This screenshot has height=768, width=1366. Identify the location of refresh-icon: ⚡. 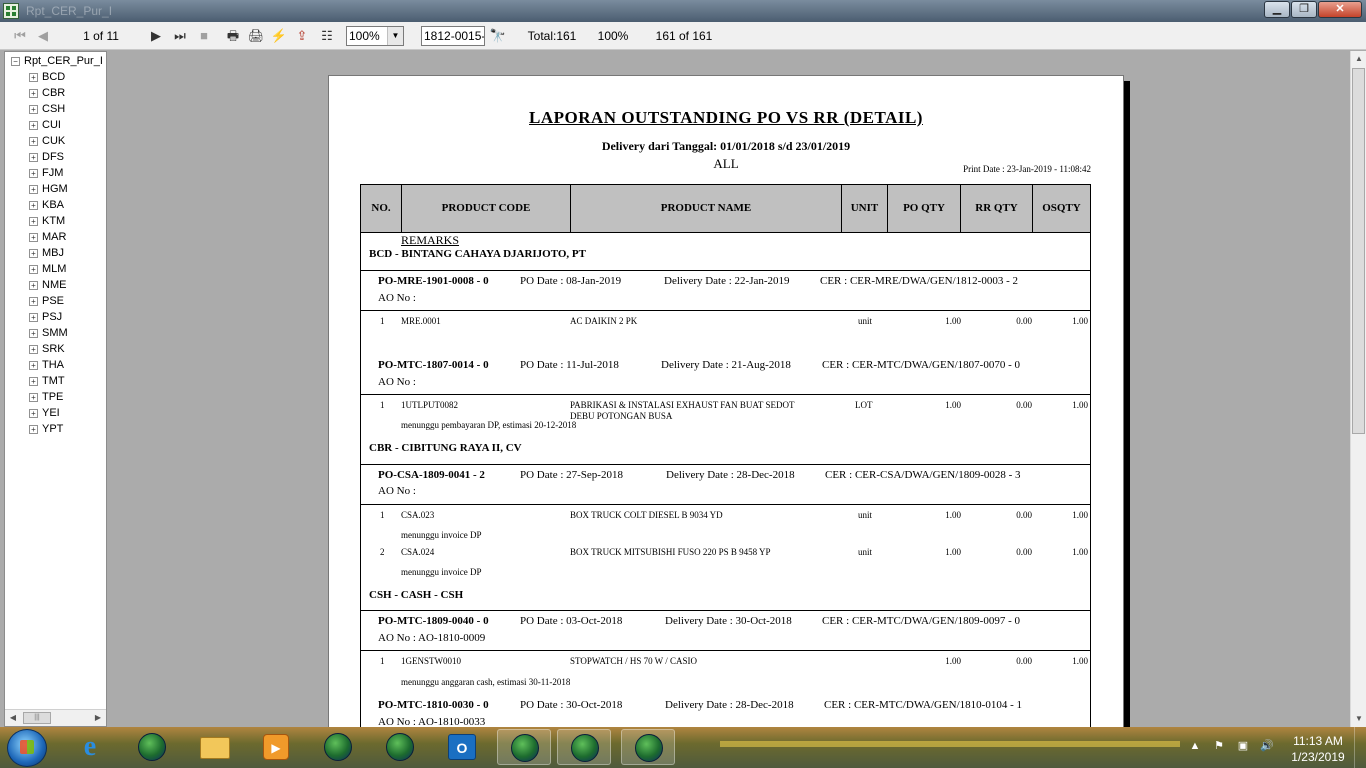
(279, 36).